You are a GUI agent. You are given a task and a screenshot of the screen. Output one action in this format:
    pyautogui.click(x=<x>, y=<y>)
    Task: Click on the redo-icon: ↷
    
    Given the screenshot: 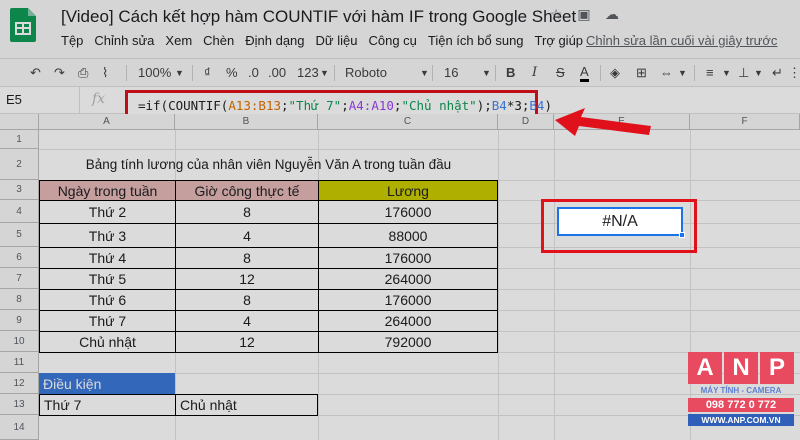 What is the action you would take?
    pyautogui.click(x=59, y=73)
    